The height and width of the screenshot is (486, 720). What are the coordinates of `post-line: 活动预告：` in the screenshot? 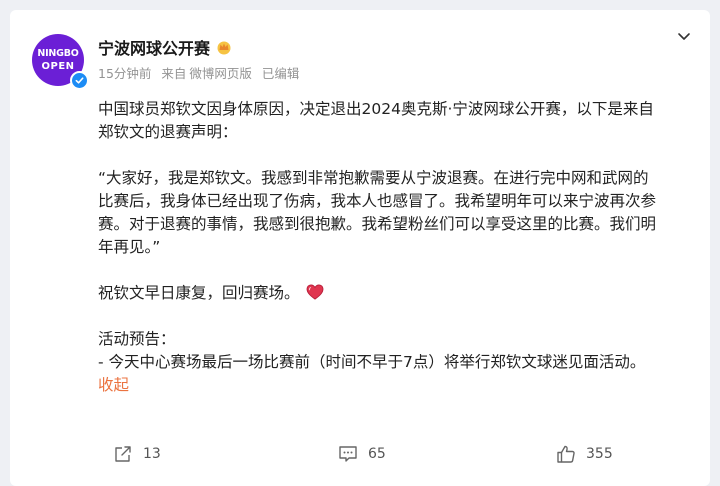 It's located at (137, 339).